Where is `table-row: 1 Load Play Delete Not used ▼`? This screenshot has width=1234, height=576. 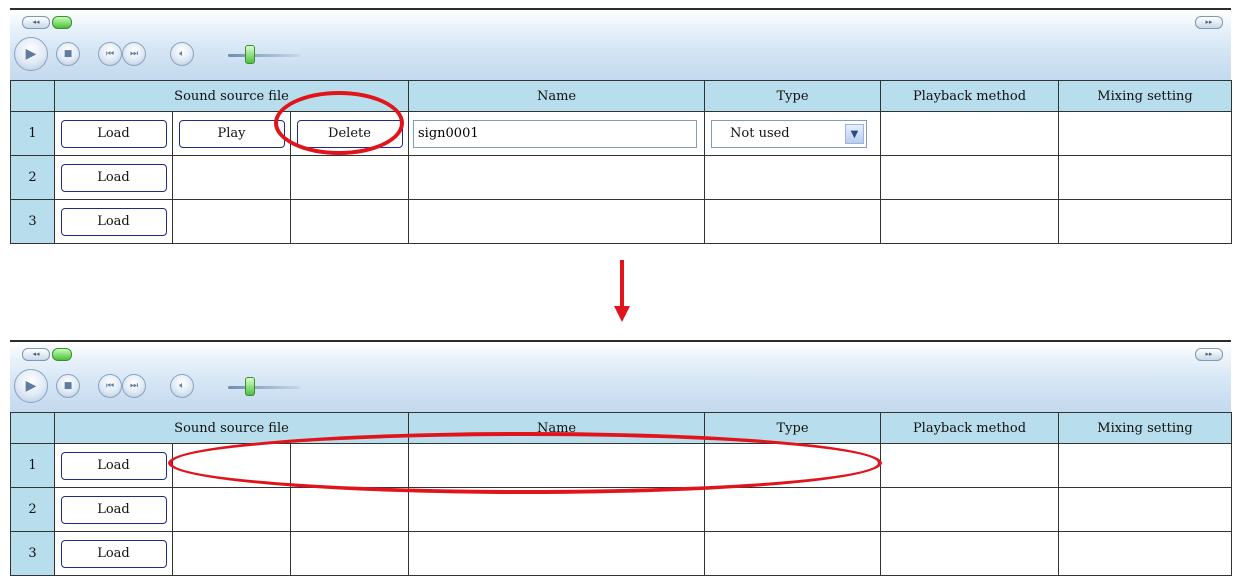
table-row: 1 Load Play Delete Not used ▼ is located at coordinates (621, 133).